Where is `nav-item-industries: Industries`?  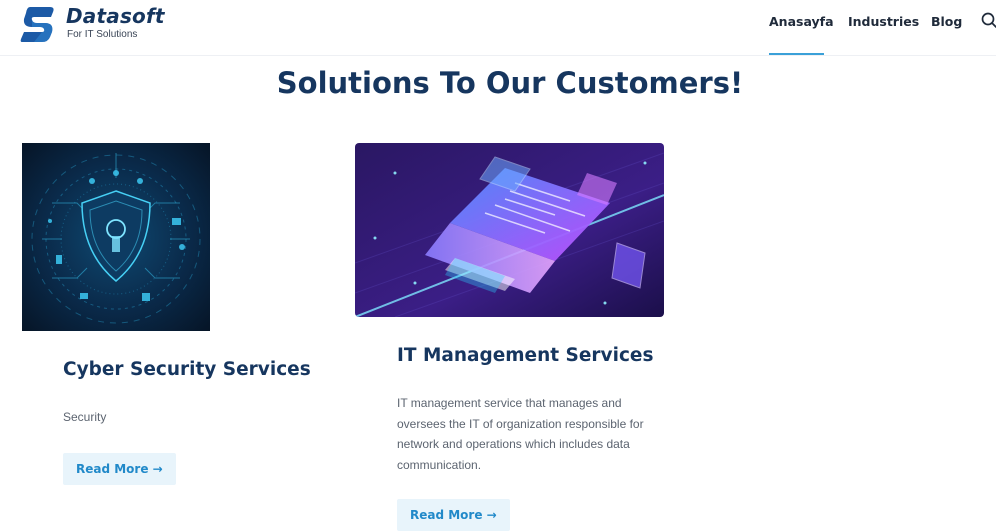
nav-item-industries: Industries is located at coordinates (883, 22).